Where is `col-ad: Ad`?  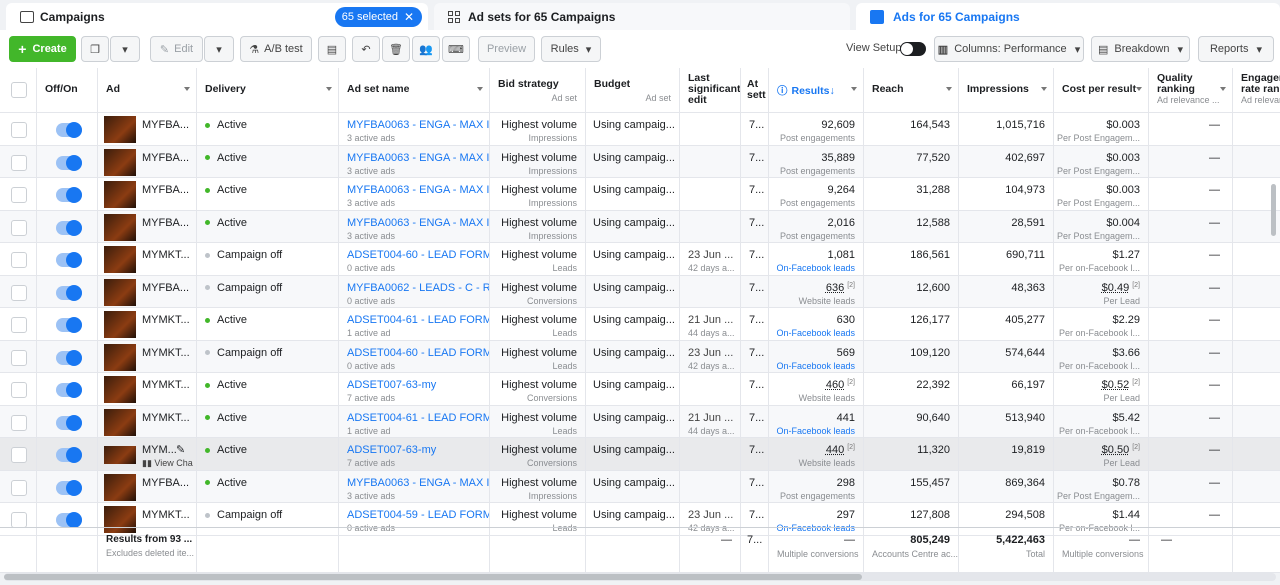
col-ad: Ad is located at coordinates (147, 90).